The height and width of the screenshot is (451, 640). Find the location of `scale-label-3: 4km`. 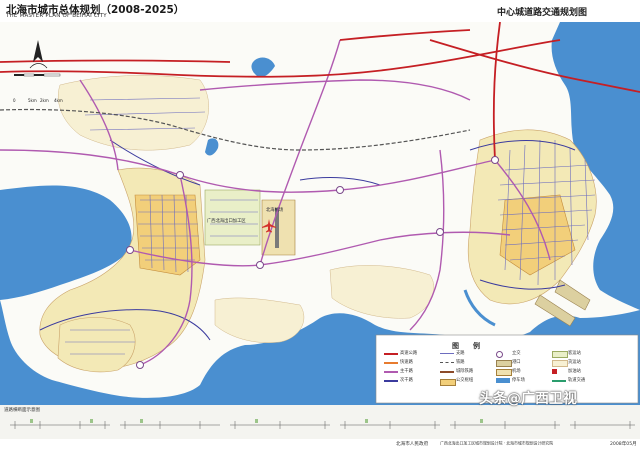

scale-label-3: 4km is located at coordinates (58, 100).